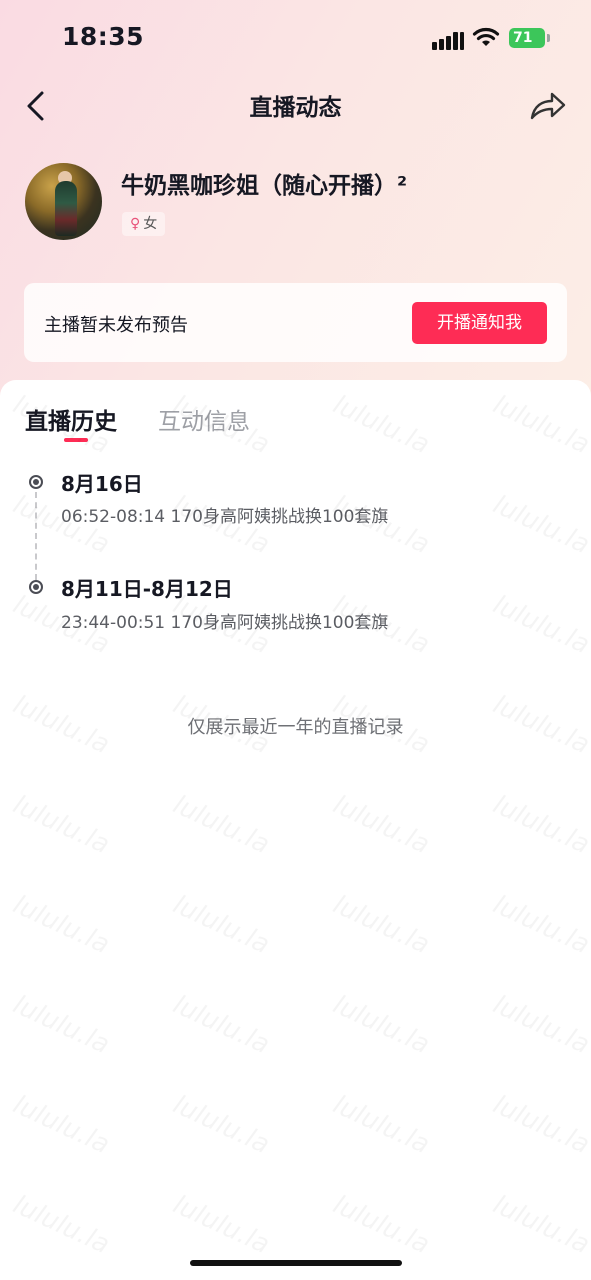  What do you see at coordinates (295, 322) in the screenshot?
I see `preview-notice-card: 主播暂未发布预告 开播通知我` at bounding box center [295, 322].